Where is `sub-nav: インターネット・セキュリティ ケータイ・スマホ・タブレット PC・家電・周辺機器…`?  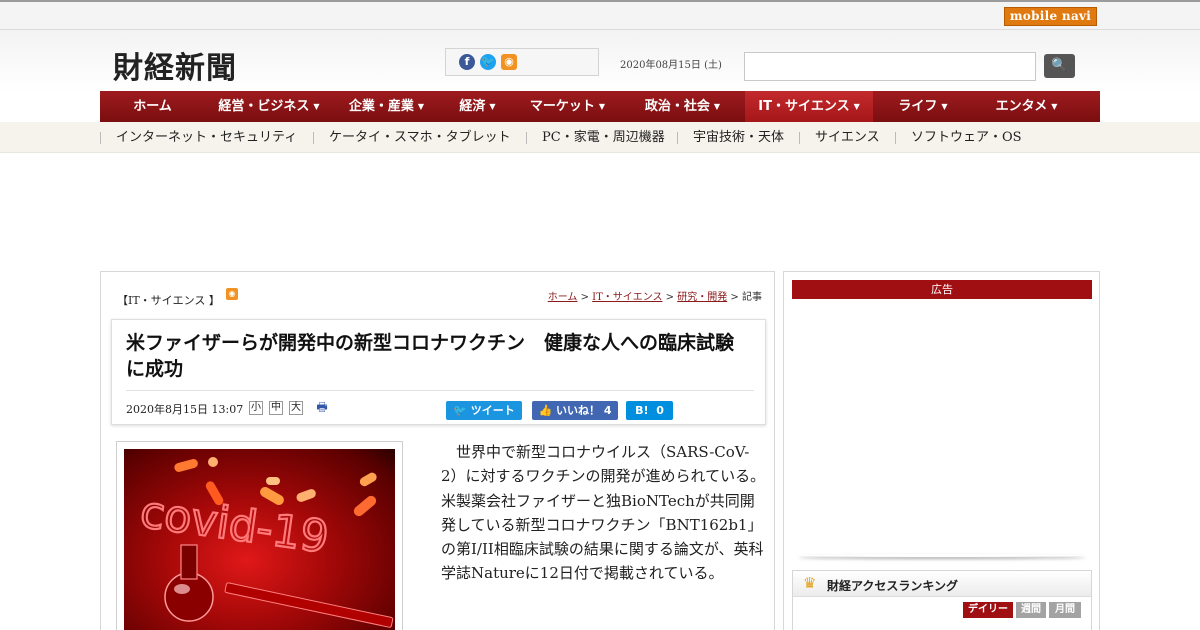
sub-nav: インターネット・セキュリティ ケータイ・スマホ・タブレット PC・家電・周辺機器… is located at coordinates (600, 137).